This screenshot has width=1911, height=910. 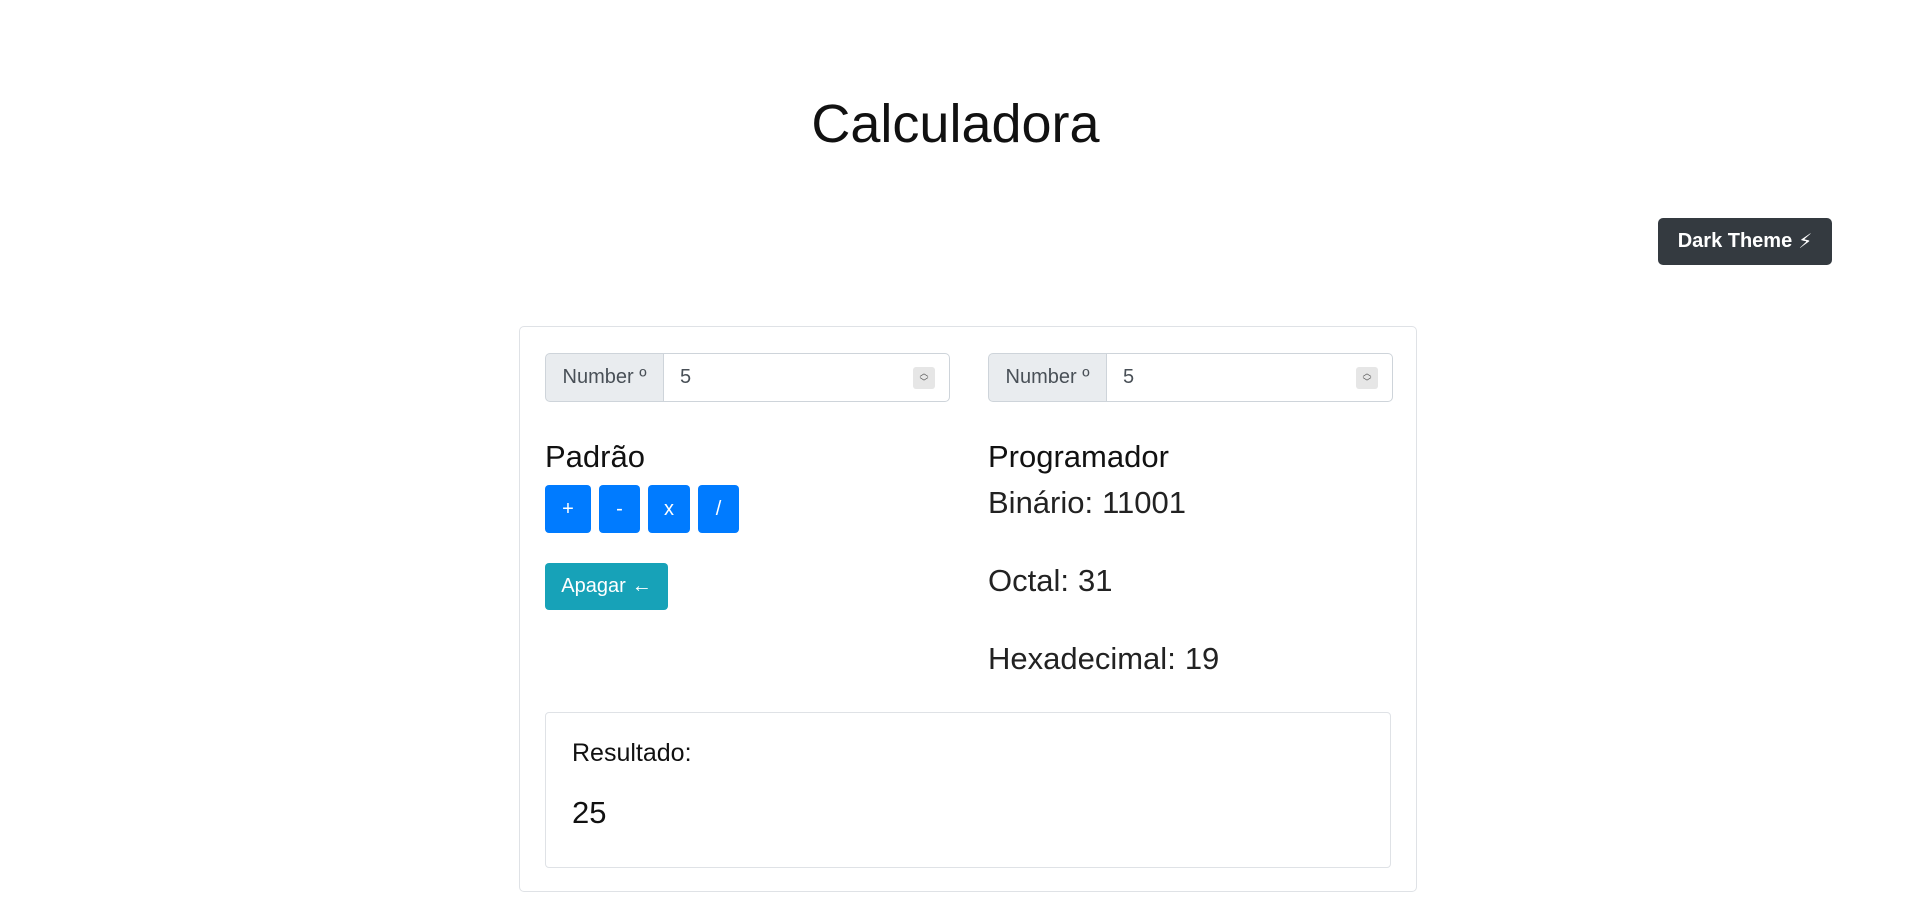 What do you see at coordinates (718, 509) in the screenshot?
I see `divide-button: /` at bounding box center [718, 509].